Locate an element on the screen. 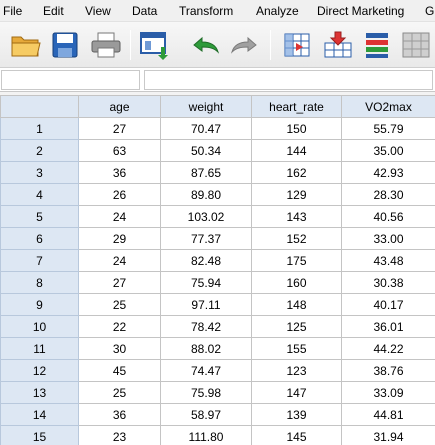 The width and height of the screenshot is (435, 445). corner-cell is located at coordinates (39, 106).